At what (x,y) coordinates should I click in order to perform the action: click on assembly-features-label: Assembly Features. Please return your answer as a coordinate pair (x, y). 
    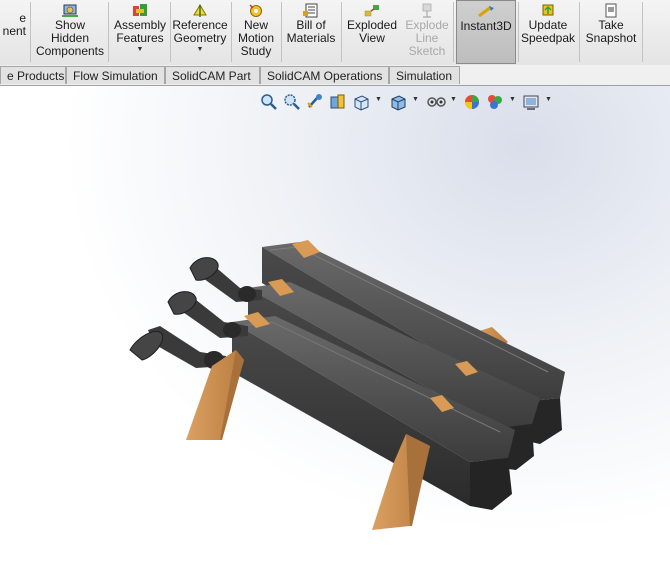
    Looking at the image, I should click on (139, 31).